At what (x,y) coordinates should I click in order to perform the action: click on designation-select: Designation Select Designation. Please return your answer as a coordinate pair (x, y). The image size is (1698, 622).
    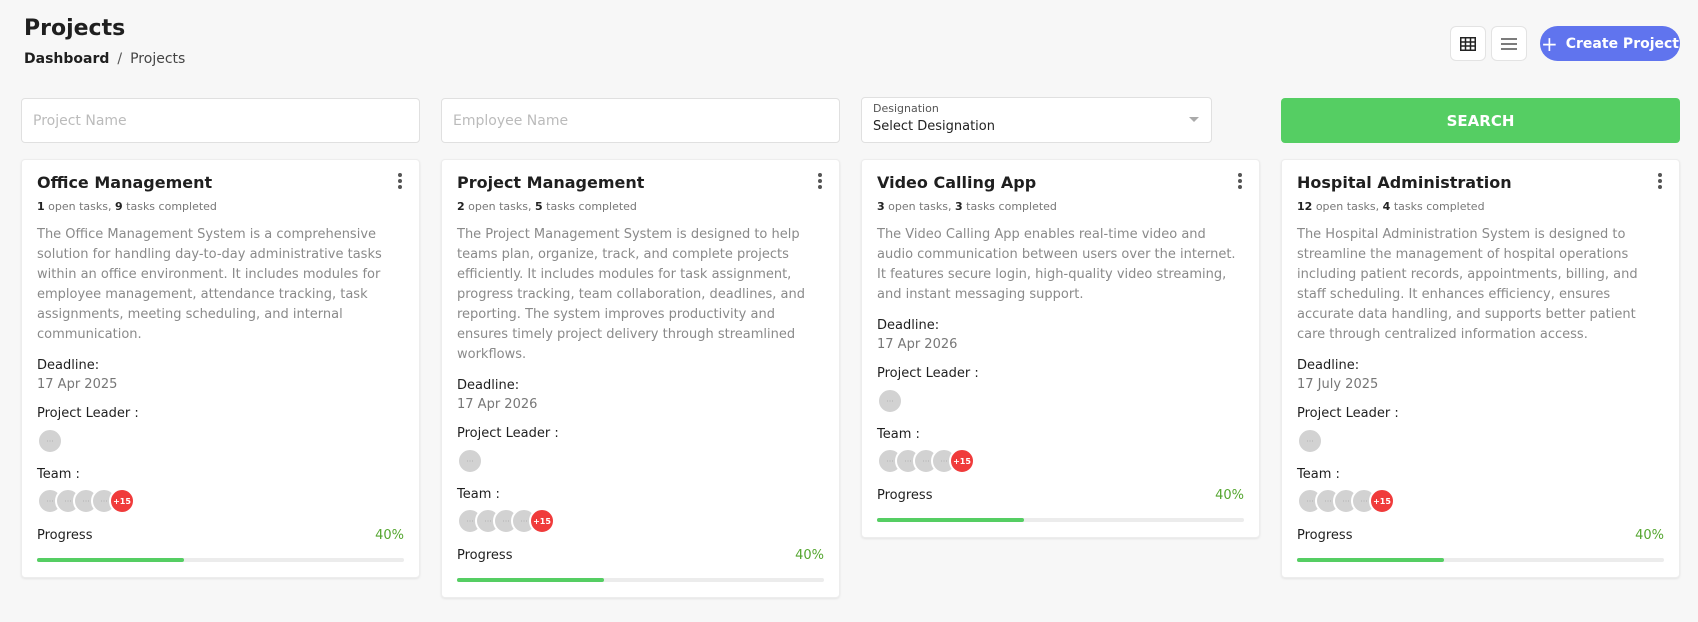
    Looking at the image, I should click on (1036, 120).